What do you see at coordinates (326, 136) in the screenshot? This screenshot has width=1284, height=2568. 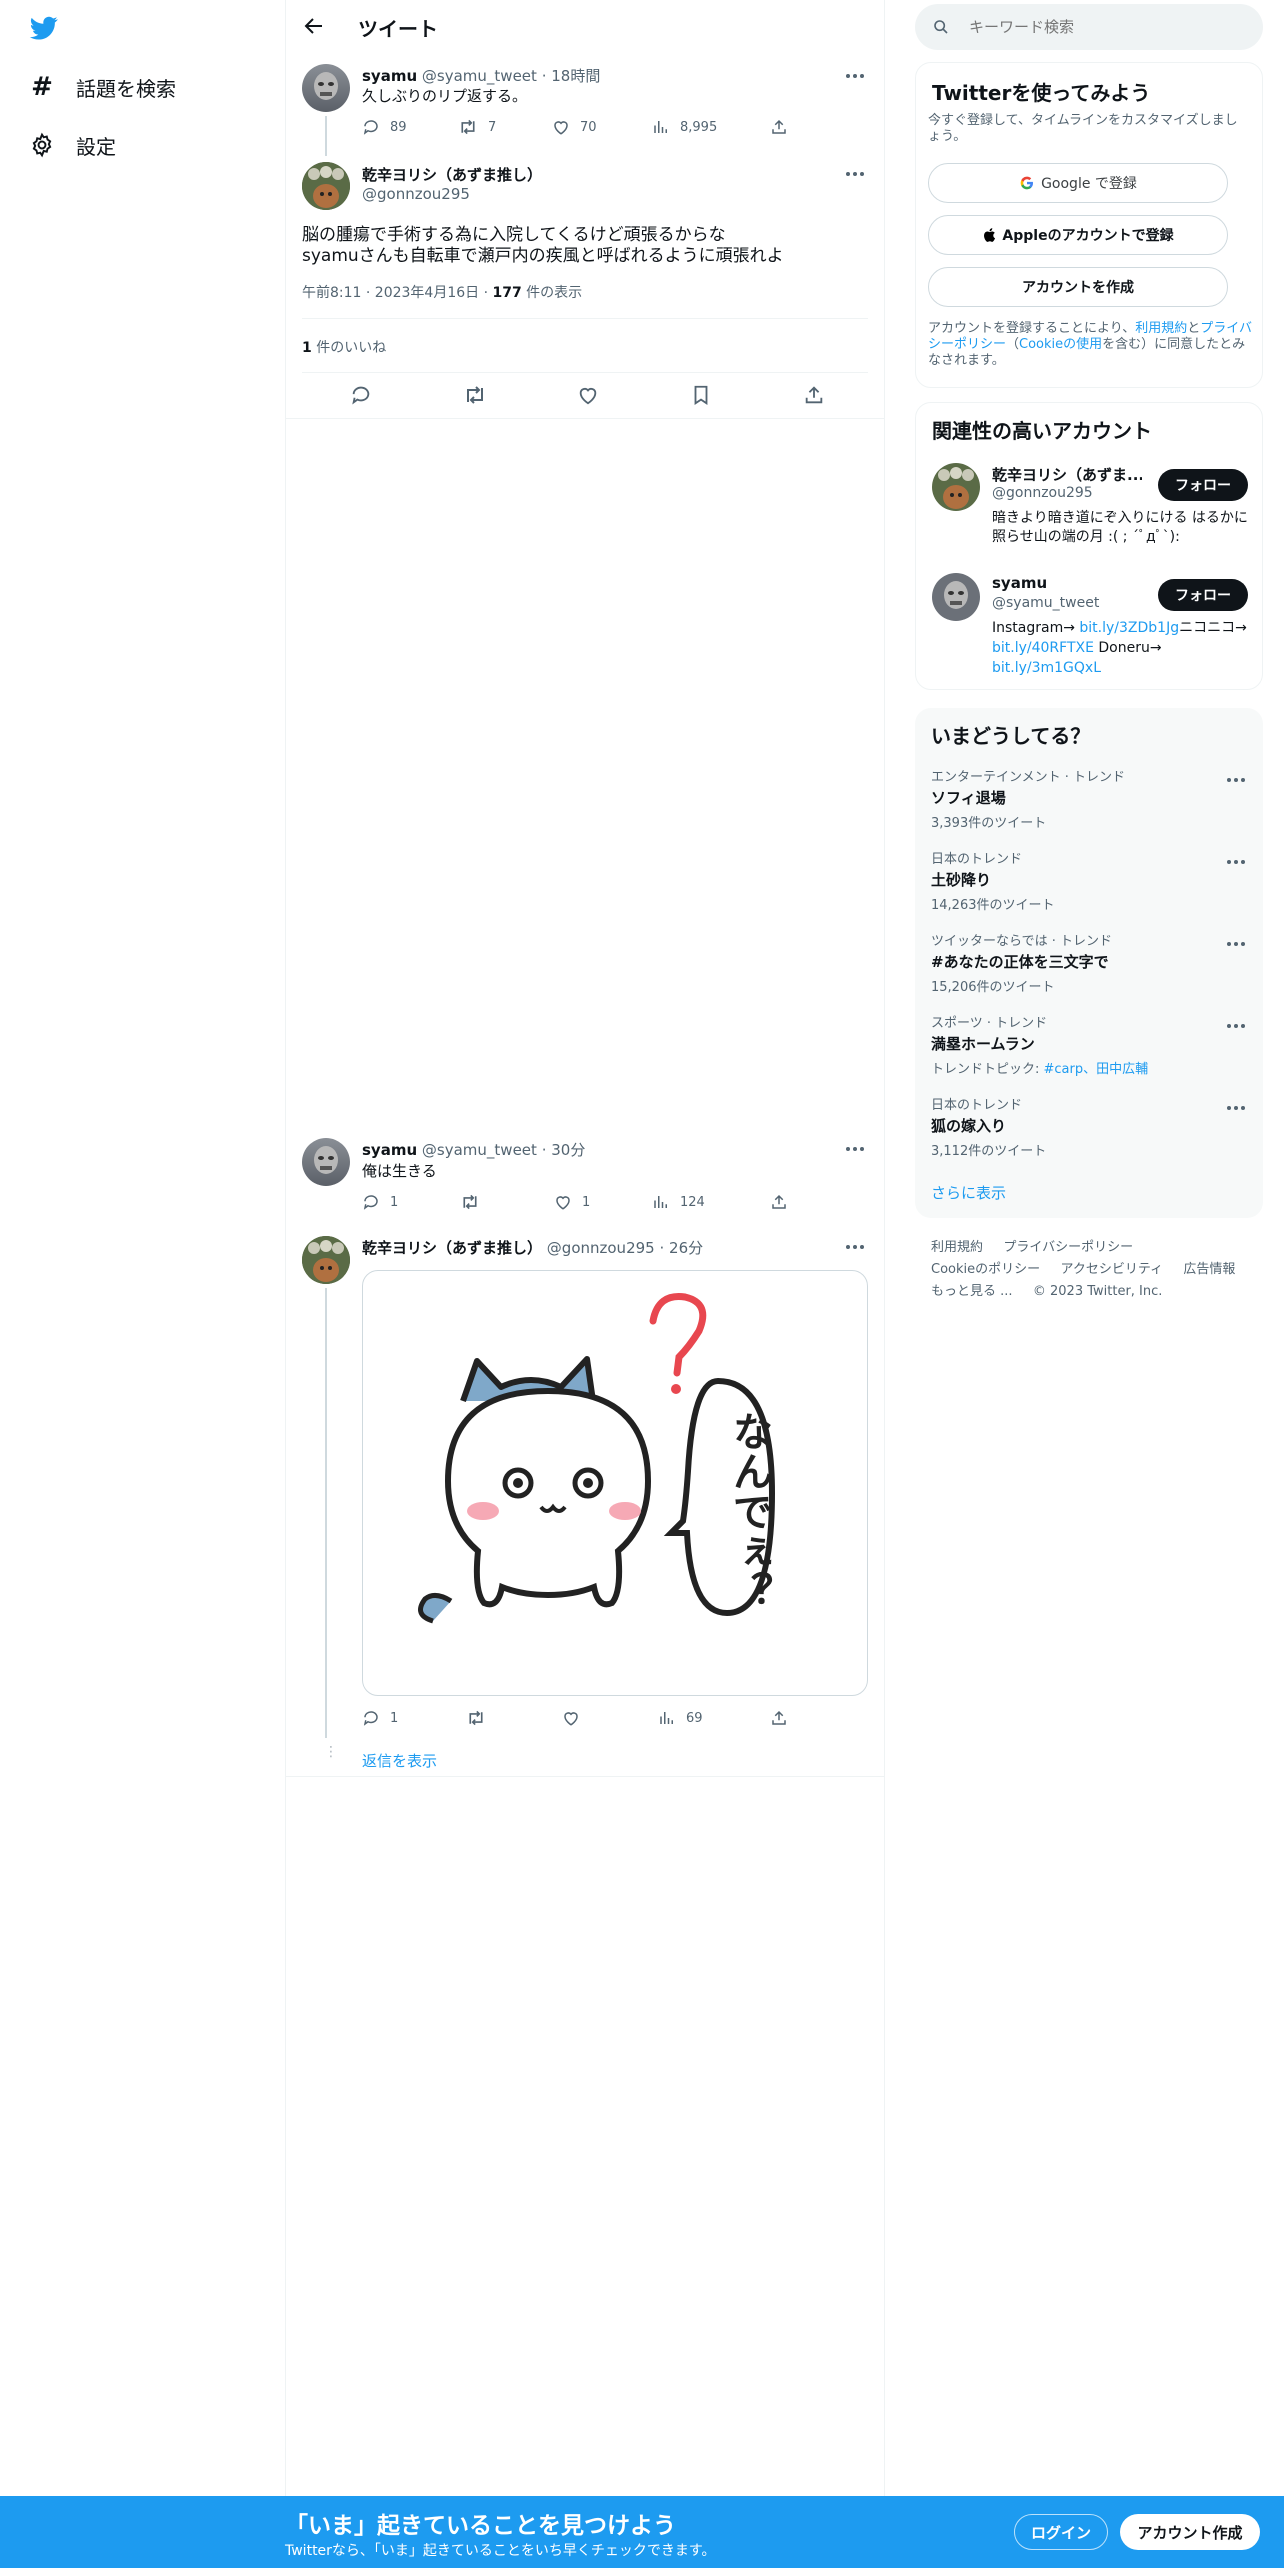 I see `thread-line` at bounding box center [326, 136].